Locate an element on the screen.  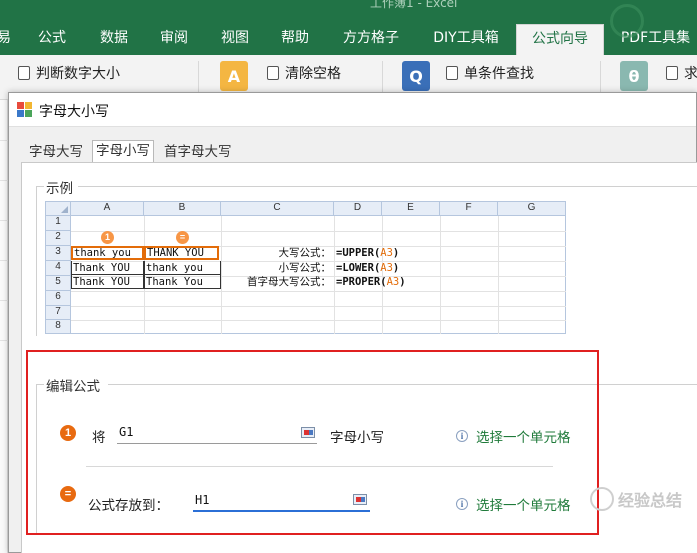
cell-b4: thank you is located at coordinates (182, 268).